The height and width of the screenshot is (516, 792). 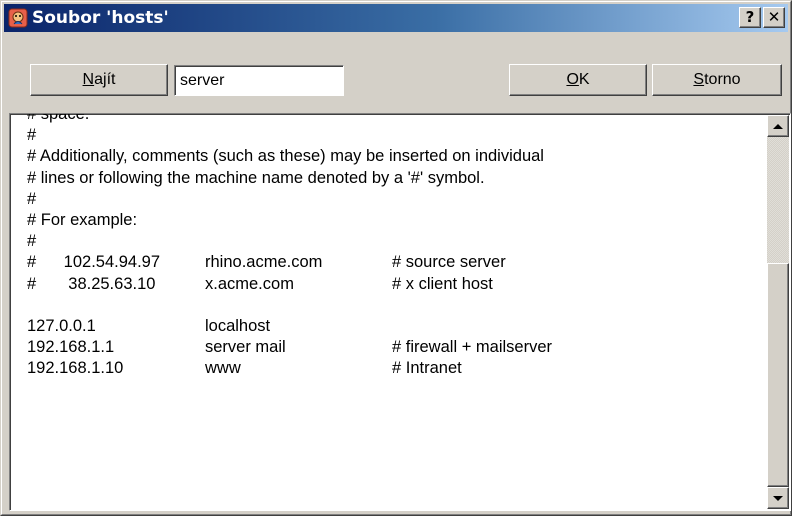 I want to click on editor-line-text: # space., so click(x=58, y=118).